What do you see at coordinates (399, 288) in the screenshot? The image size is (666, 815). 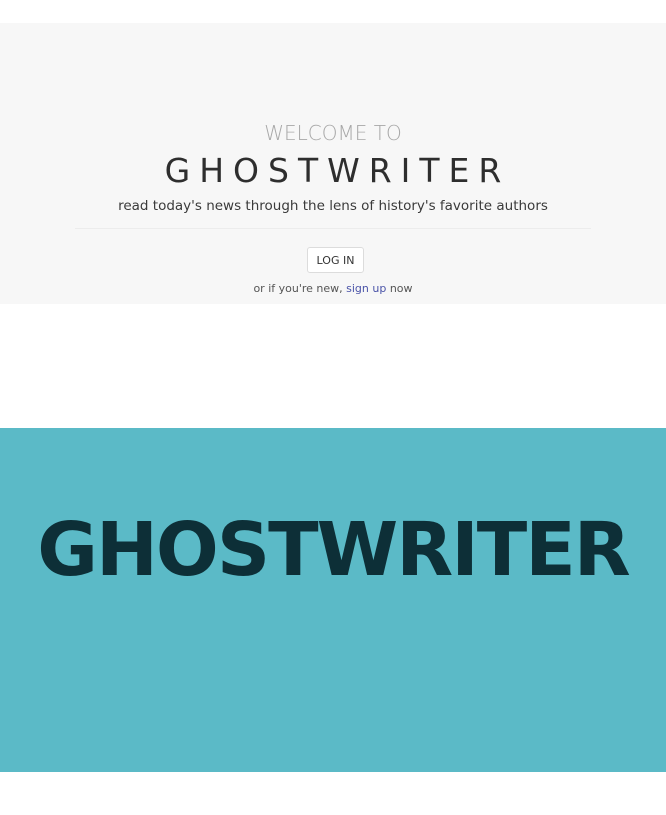 I see `signup-suffix-text: now` at bounding box center [399, 288].